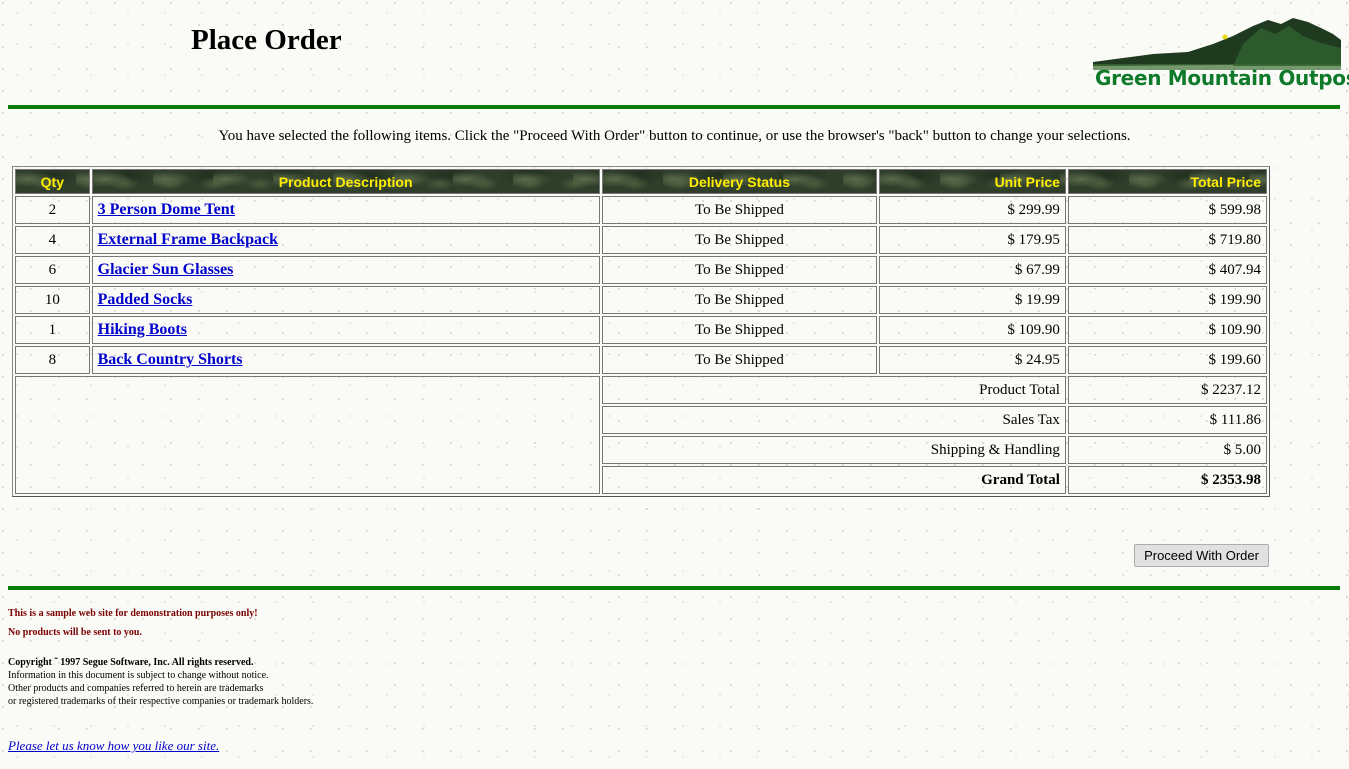 The image size is (1349, 769). I want to click on header-unit-price: Unit Price, so click(972, 181).